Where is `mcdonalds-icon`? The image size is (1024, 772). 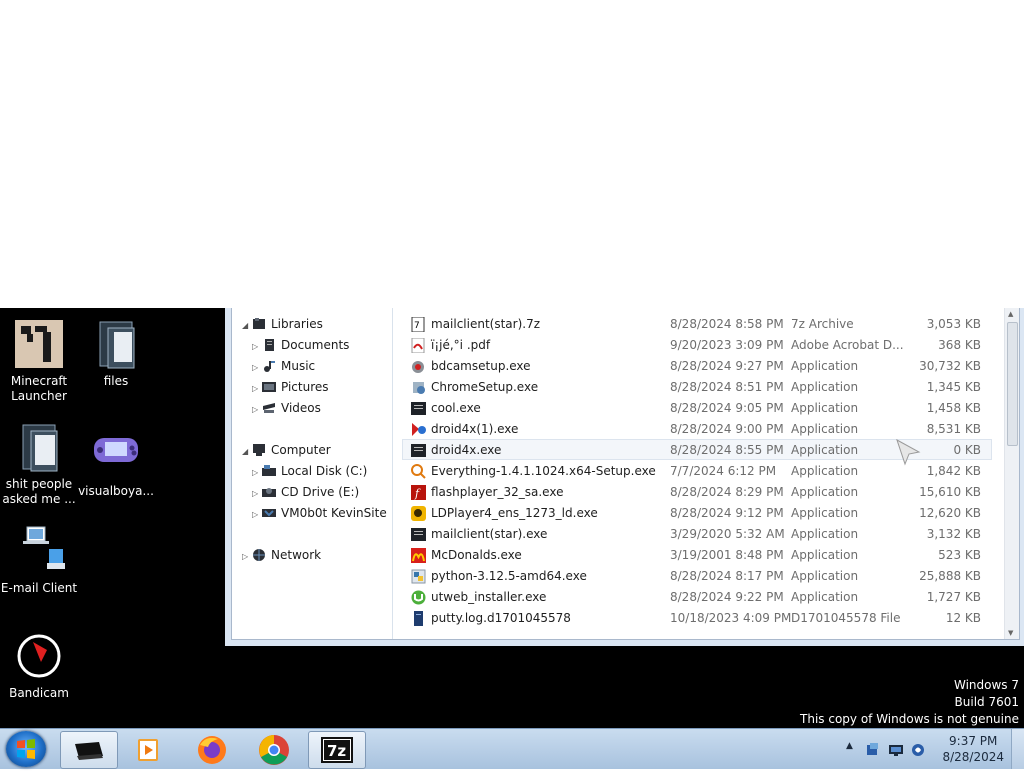
mcdonalds-icon is located at coordinates (418, 555).